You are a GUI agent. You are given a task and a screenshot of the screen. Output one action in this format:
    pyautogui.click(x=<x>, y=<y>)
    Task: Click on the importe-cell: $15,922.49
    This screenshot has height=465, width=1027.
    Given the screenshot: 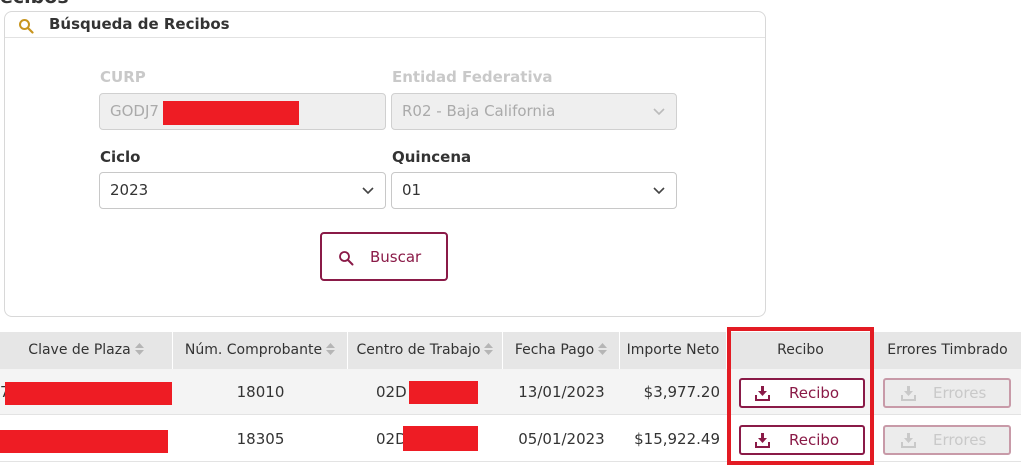 What is the action you would take?
    pyautogui.click(x=677, y=439)
    